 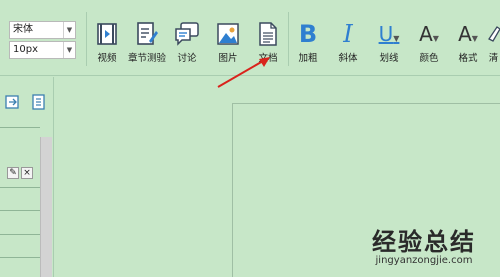 I want to click on quiz-button: 章节测验, so click(x=147, y=43).